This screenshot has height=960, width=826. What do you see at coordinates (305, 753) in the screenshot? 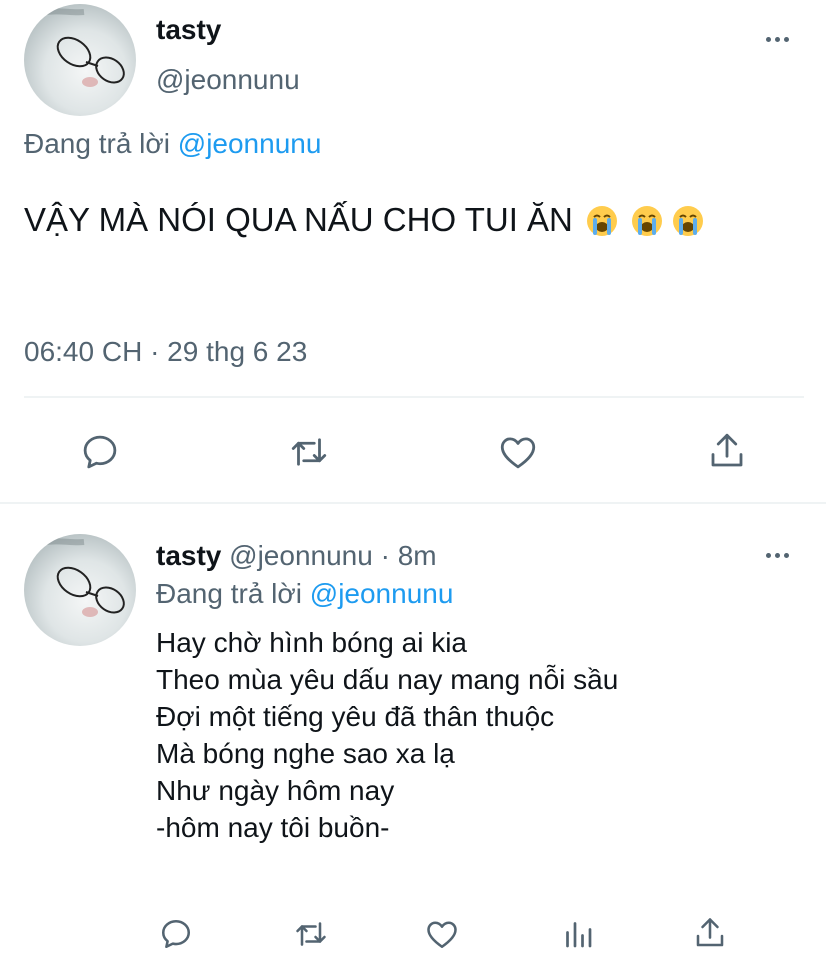
I see `text-line: Mà bóng nghe sao xa lạ` at bounding box center [305, 753].